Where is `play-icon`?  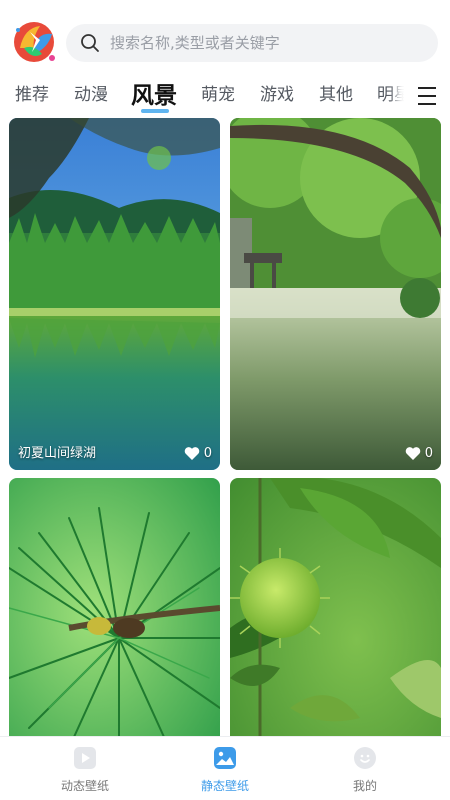 play-icon is located at coordinates (85, 758).